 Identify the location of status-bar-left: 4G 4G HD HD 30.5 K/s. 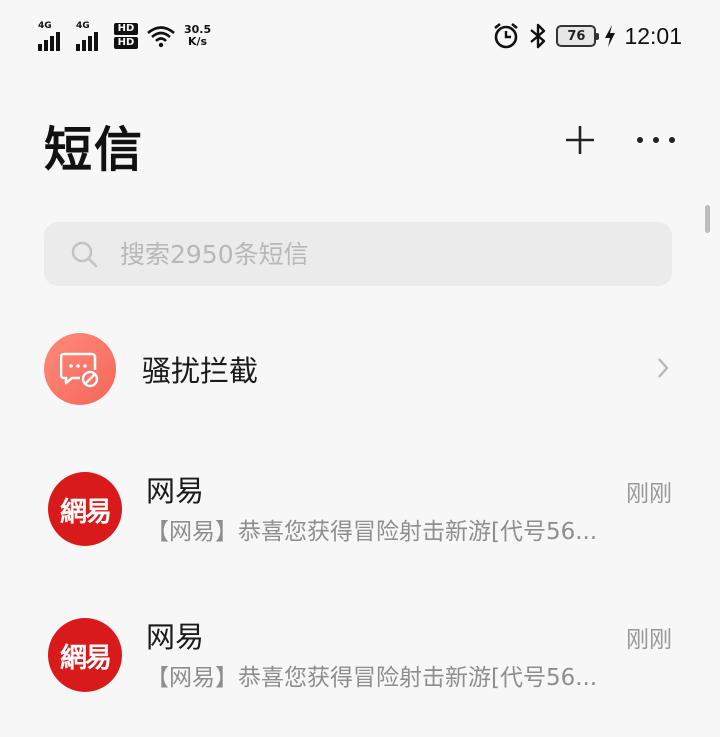
(124, 35).